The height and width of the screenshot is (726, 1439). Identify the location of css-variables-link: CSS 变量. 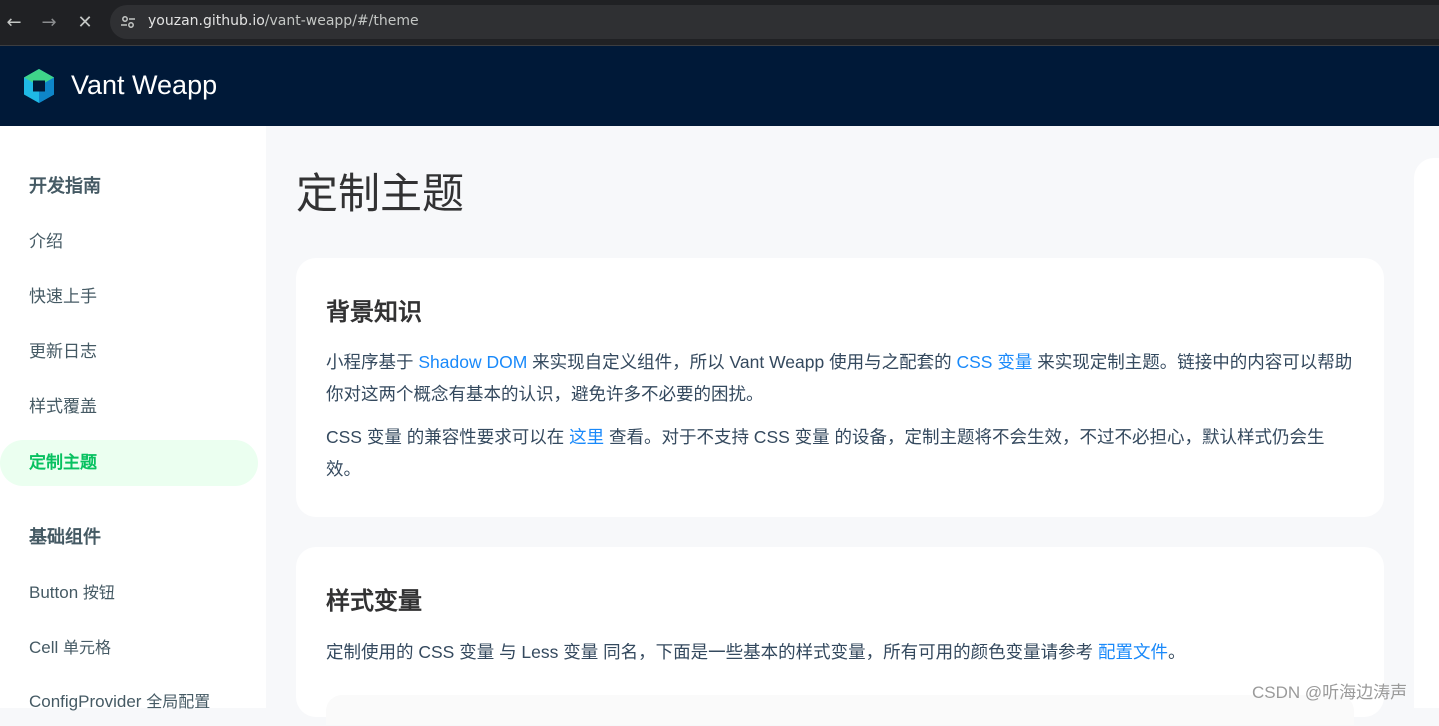
(994, 362).